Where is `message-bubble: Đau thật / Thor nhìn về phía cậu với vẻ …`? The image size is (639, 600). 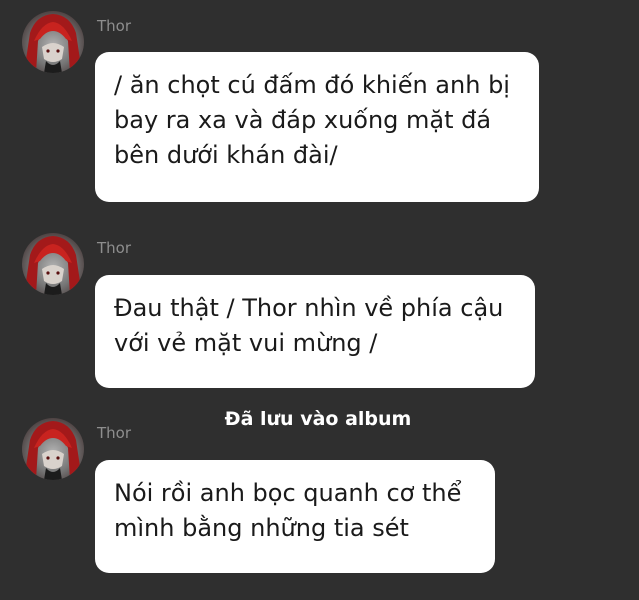 message-bubble: Đau thật / Thor nhìn về phía cậu với vẻ … is located at coordinates (315, 331).